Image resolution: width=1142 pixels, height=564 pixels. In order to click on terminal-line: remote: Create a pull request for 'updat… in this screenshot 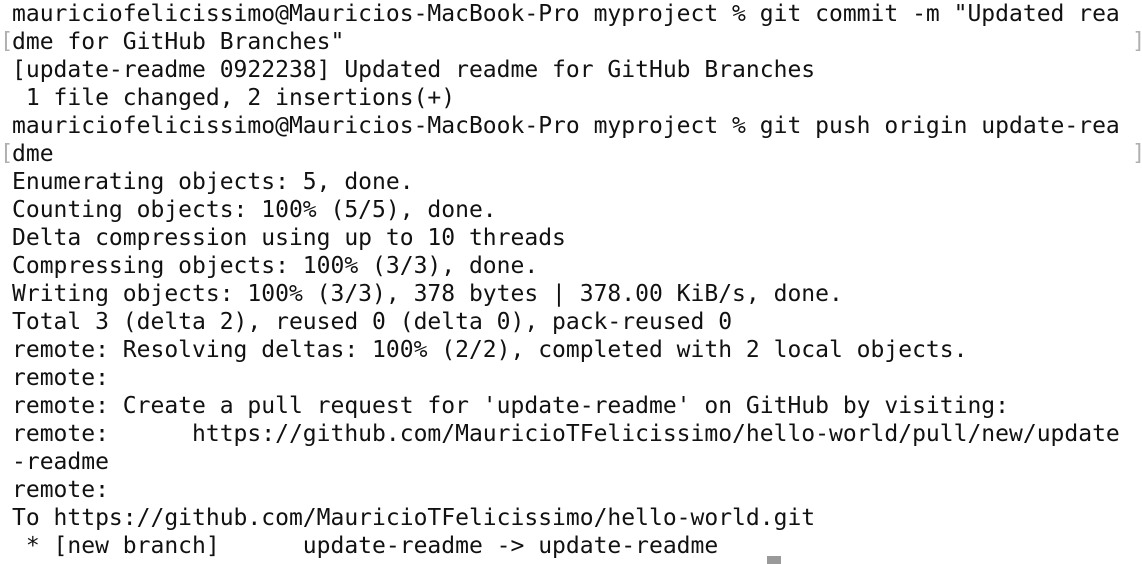, I will do `click(510, 406)`.